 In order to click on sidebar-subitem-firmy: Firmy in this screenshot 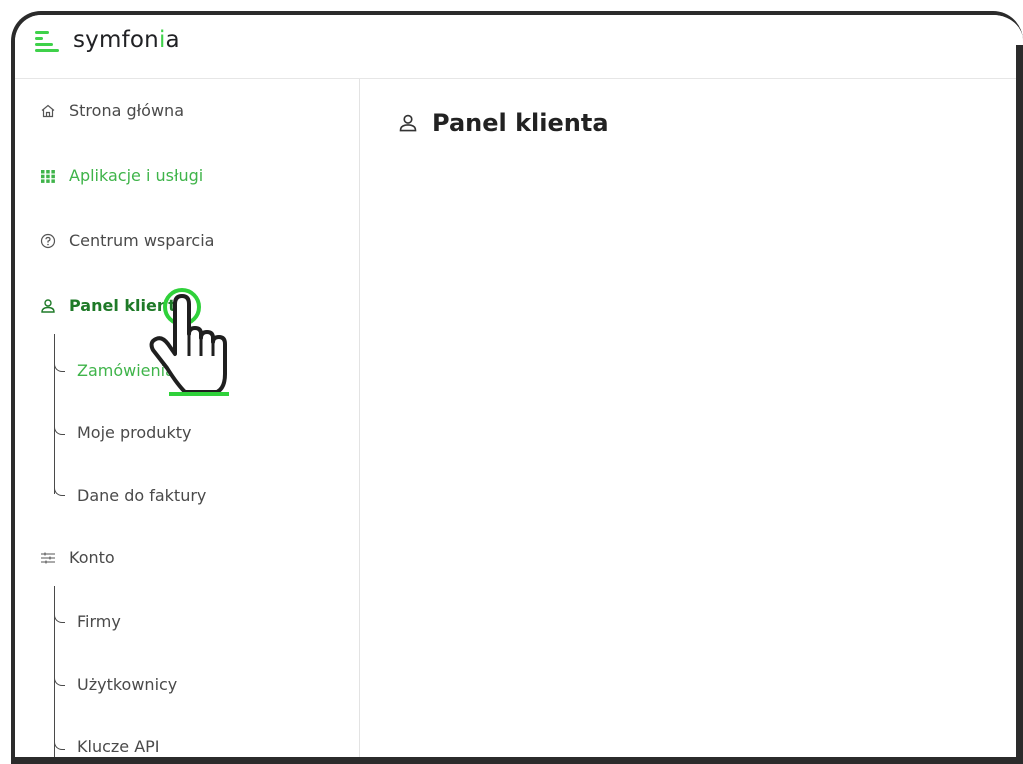, I will do `click(99, 621)`.